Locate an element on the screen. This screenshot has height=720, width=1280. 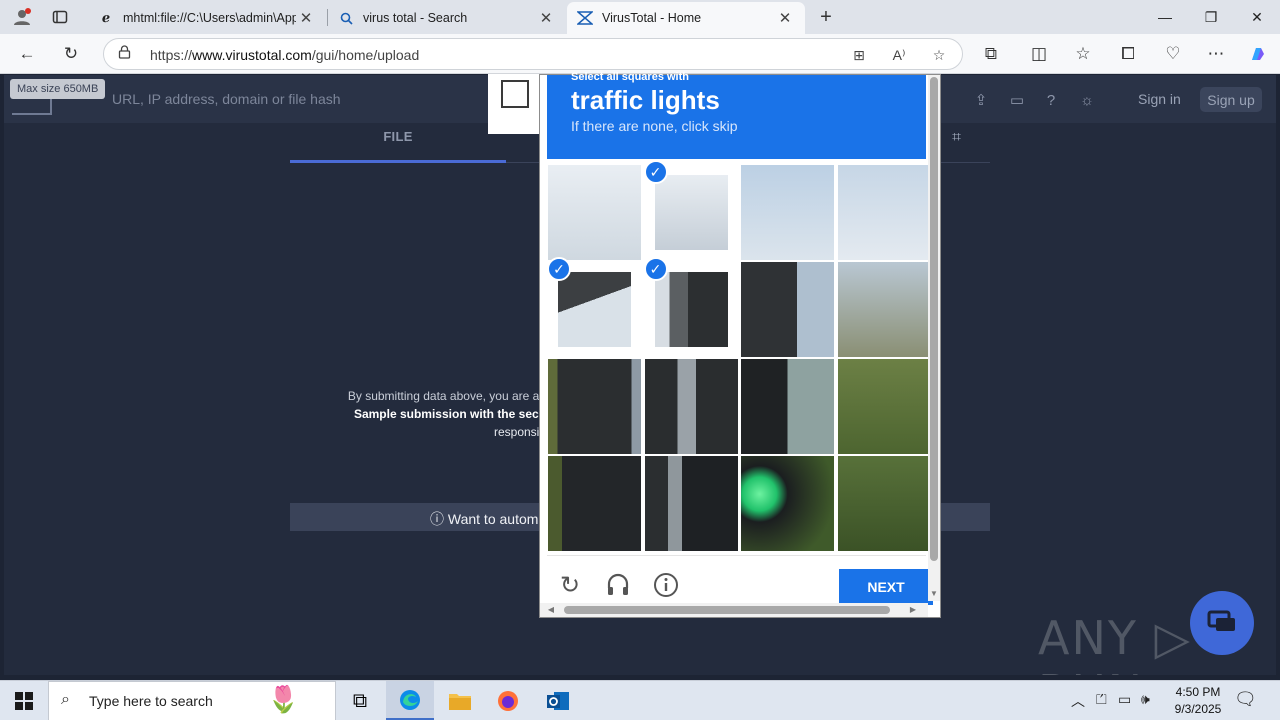
captcha-checkbox-frame is located at coordinates (516, 104).